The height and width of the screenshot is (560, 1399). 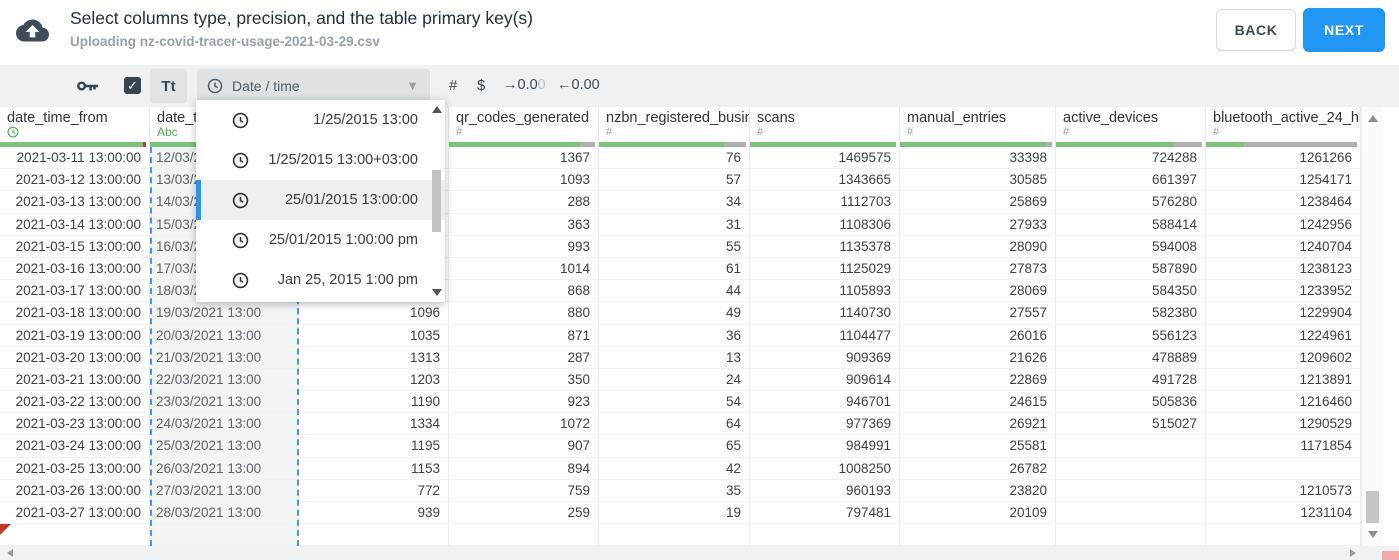 I want to click on column-name: active_devices, so click(x=1111, y=118).